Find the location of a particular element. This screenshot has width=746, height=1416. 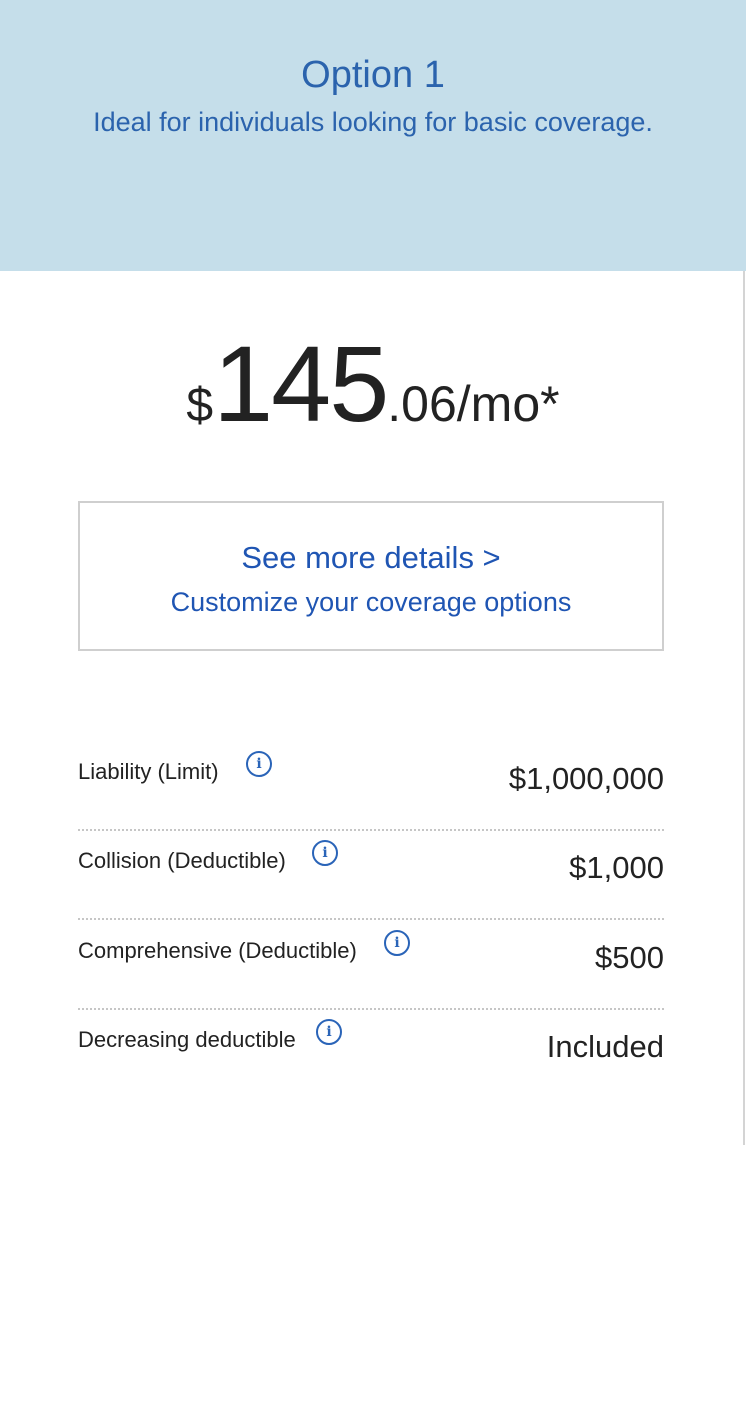

customize-coverage-link: Customize your coverage options is located at coordinates (371, 602).